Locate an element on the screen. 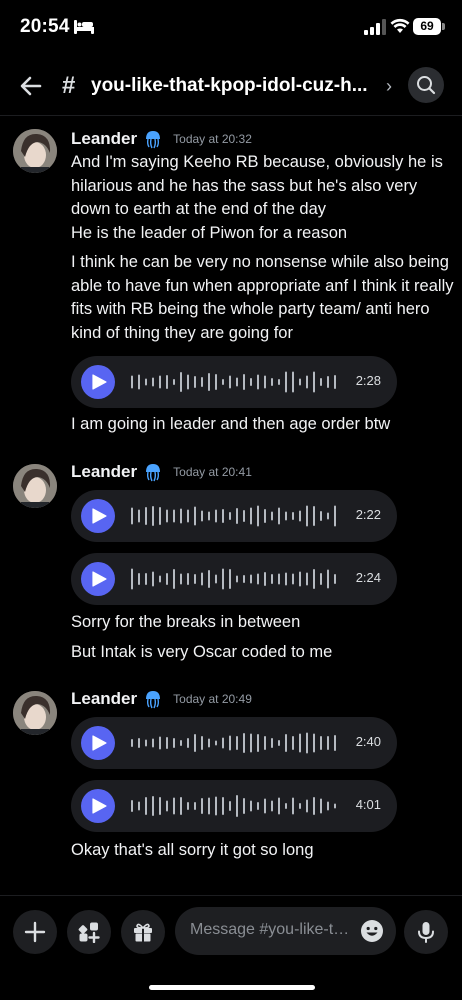  voice-message: 2:24 is located at coordinates (234, 579).